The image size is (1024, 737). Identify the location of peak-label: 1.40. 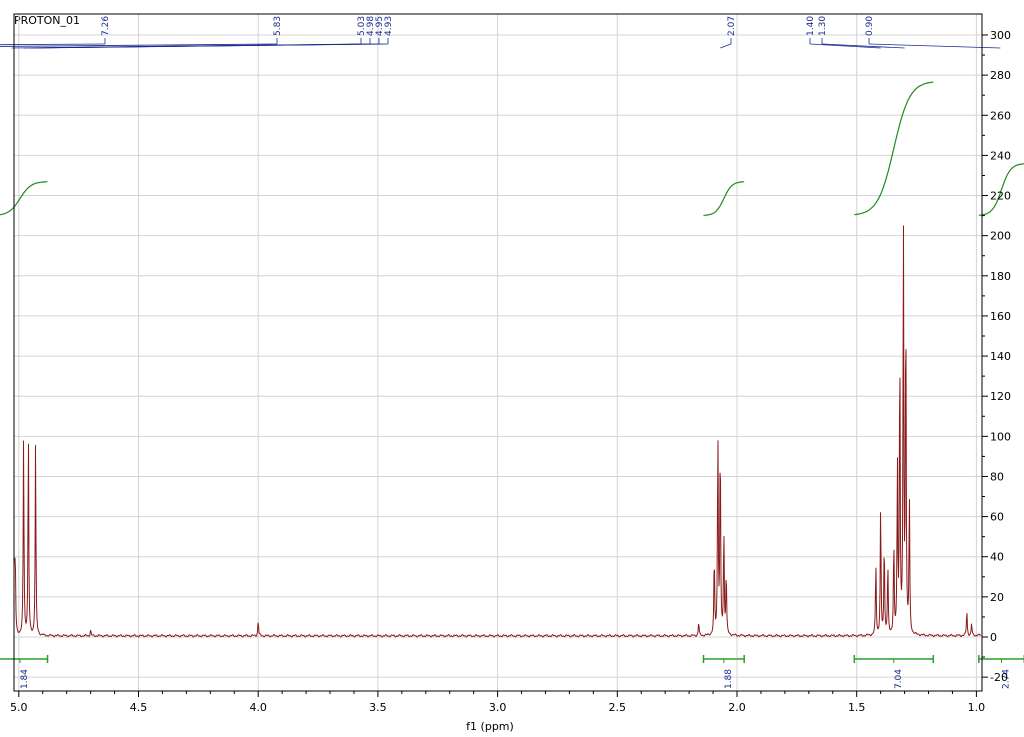
(811, 26).